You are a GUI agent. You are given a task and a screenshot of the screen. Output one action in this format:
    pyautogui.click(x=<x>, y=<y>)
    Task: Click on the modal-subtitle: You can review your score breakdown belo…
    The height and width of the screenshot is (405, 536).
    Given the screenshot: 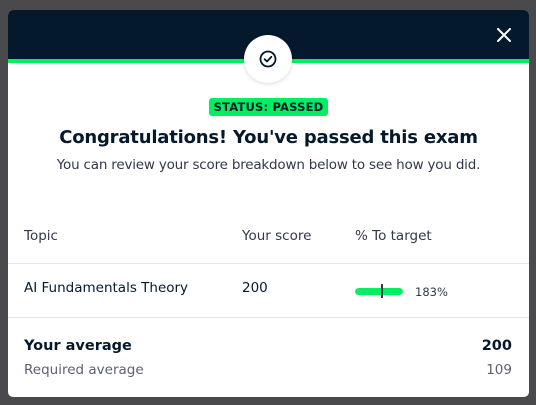 What is the action you would take?
    pyautogui.click(x=268, y=165)
    